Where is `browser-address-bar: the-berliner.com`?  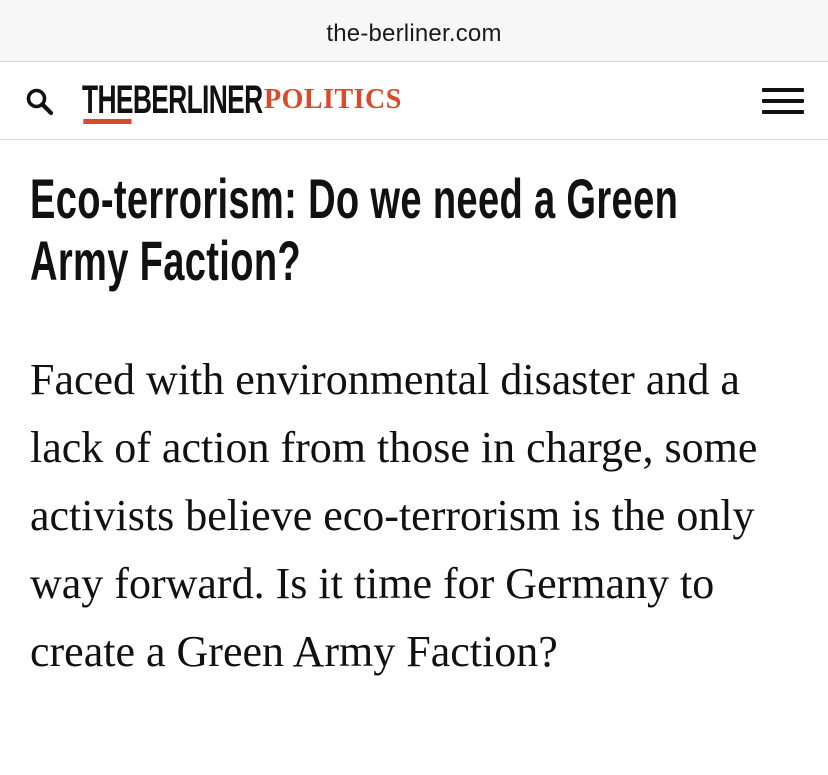 browser-address-bar: the-berliner.com is located at coordinates (414, 31).